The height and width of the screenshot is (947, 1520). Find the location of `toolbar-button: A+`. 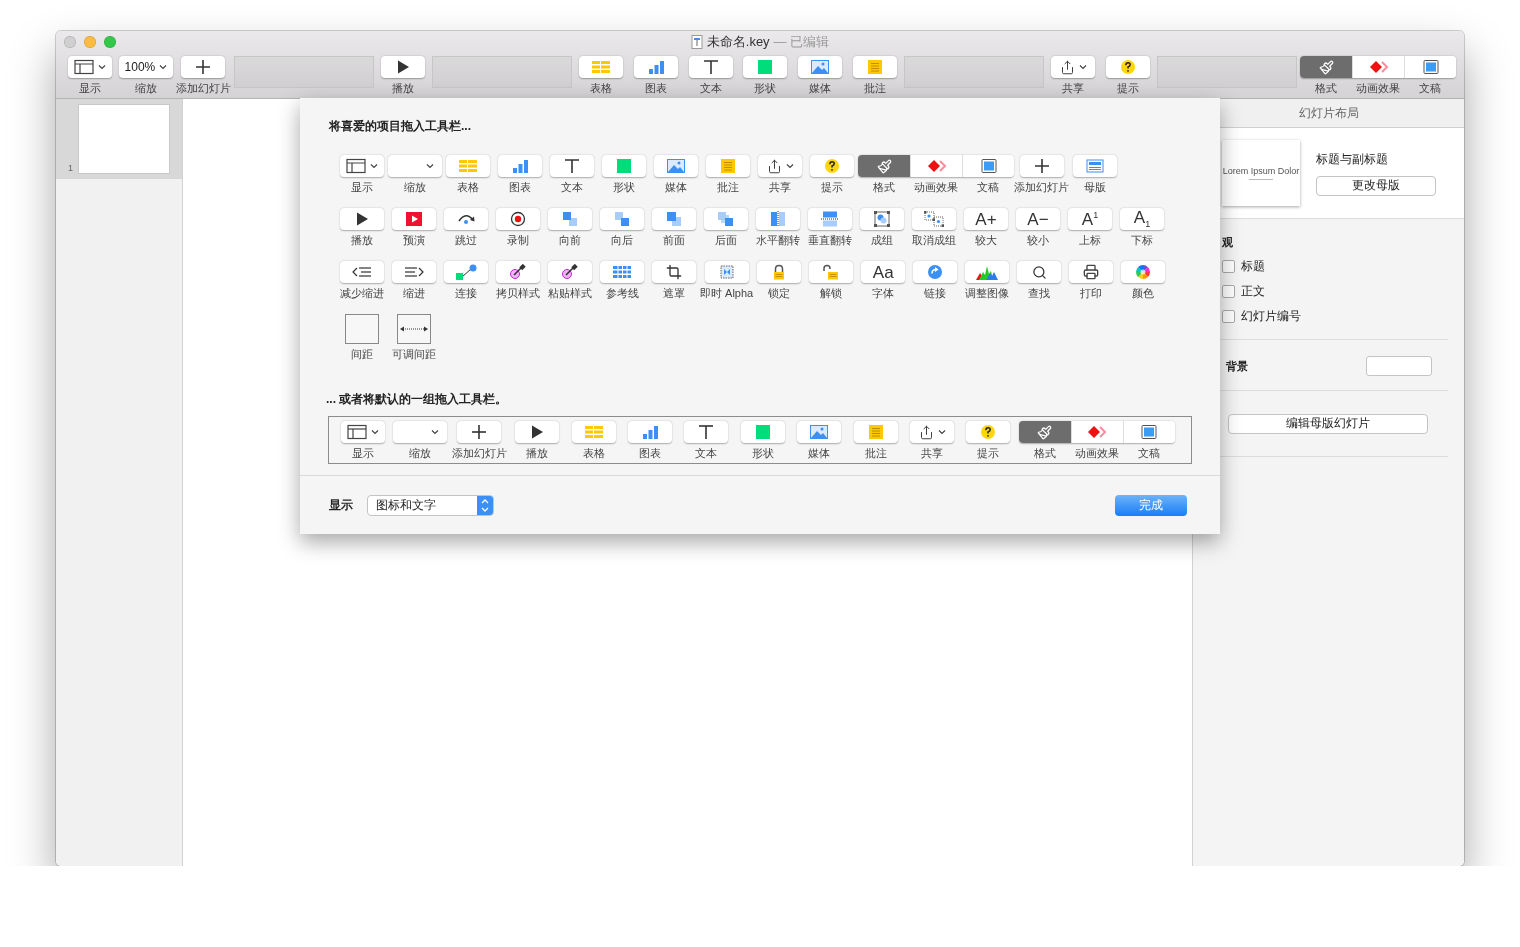

toolbar-button: A+ is located at coordinates (986, 219).